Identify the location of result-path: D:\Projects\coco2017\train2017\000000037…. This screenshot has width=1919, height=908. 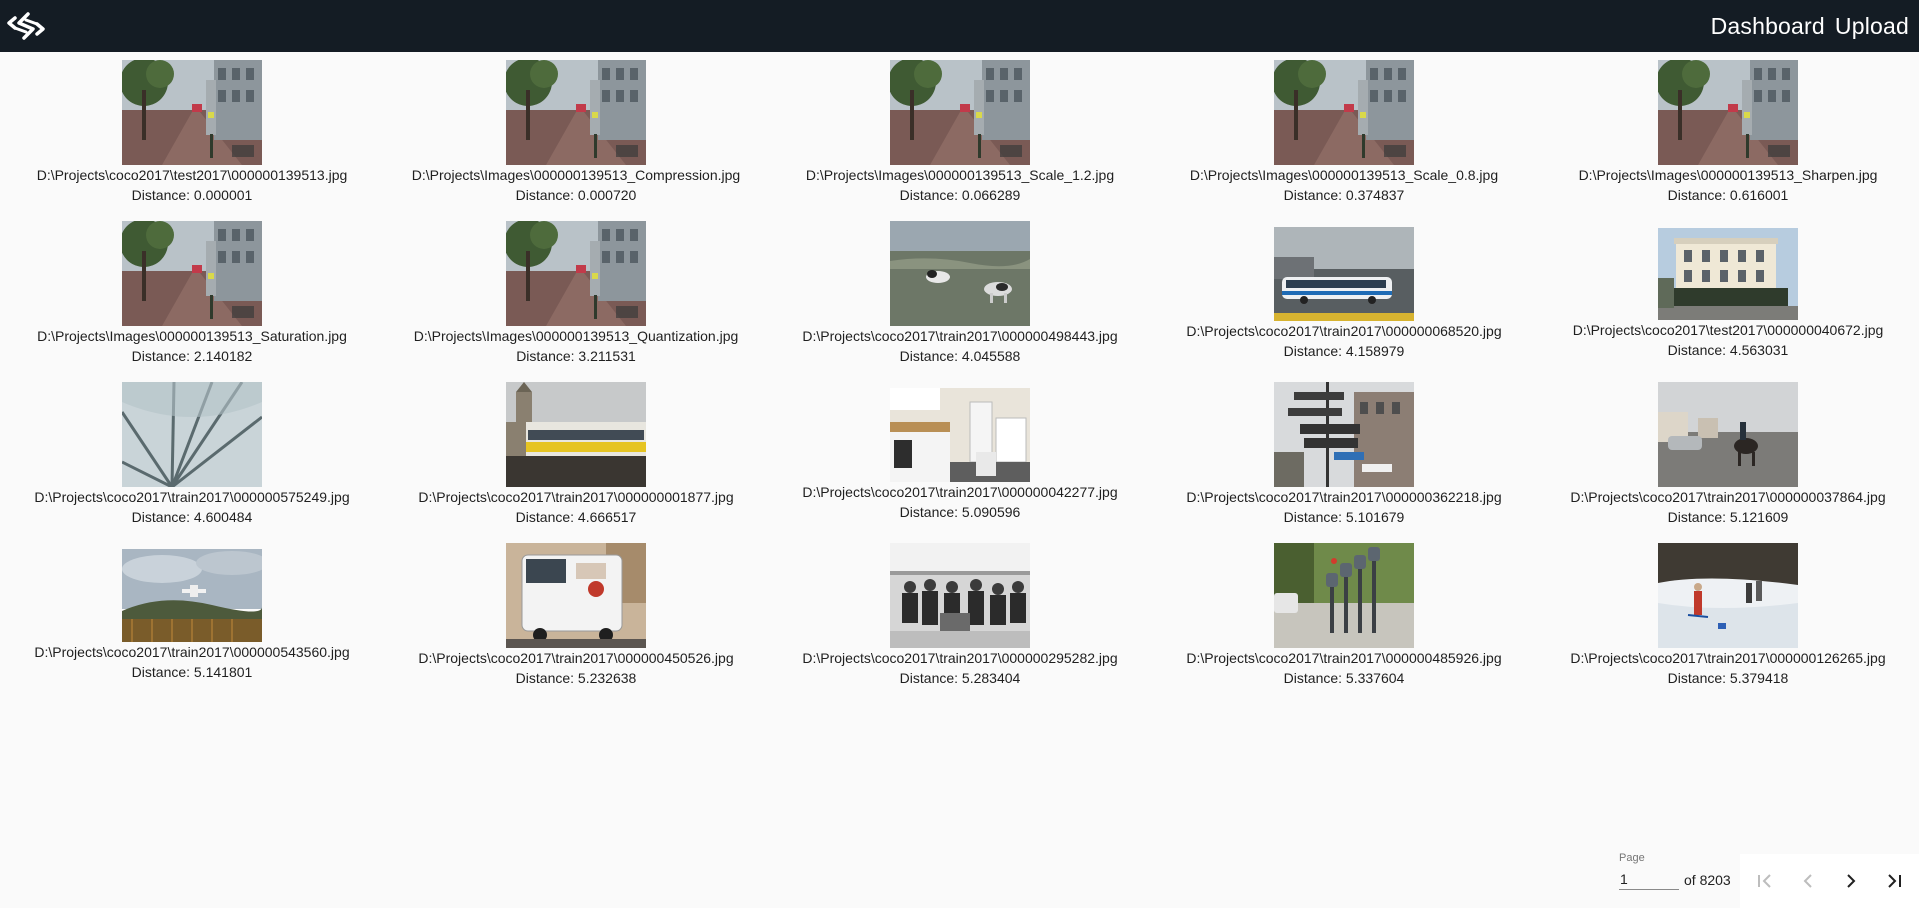
(1728, 497).